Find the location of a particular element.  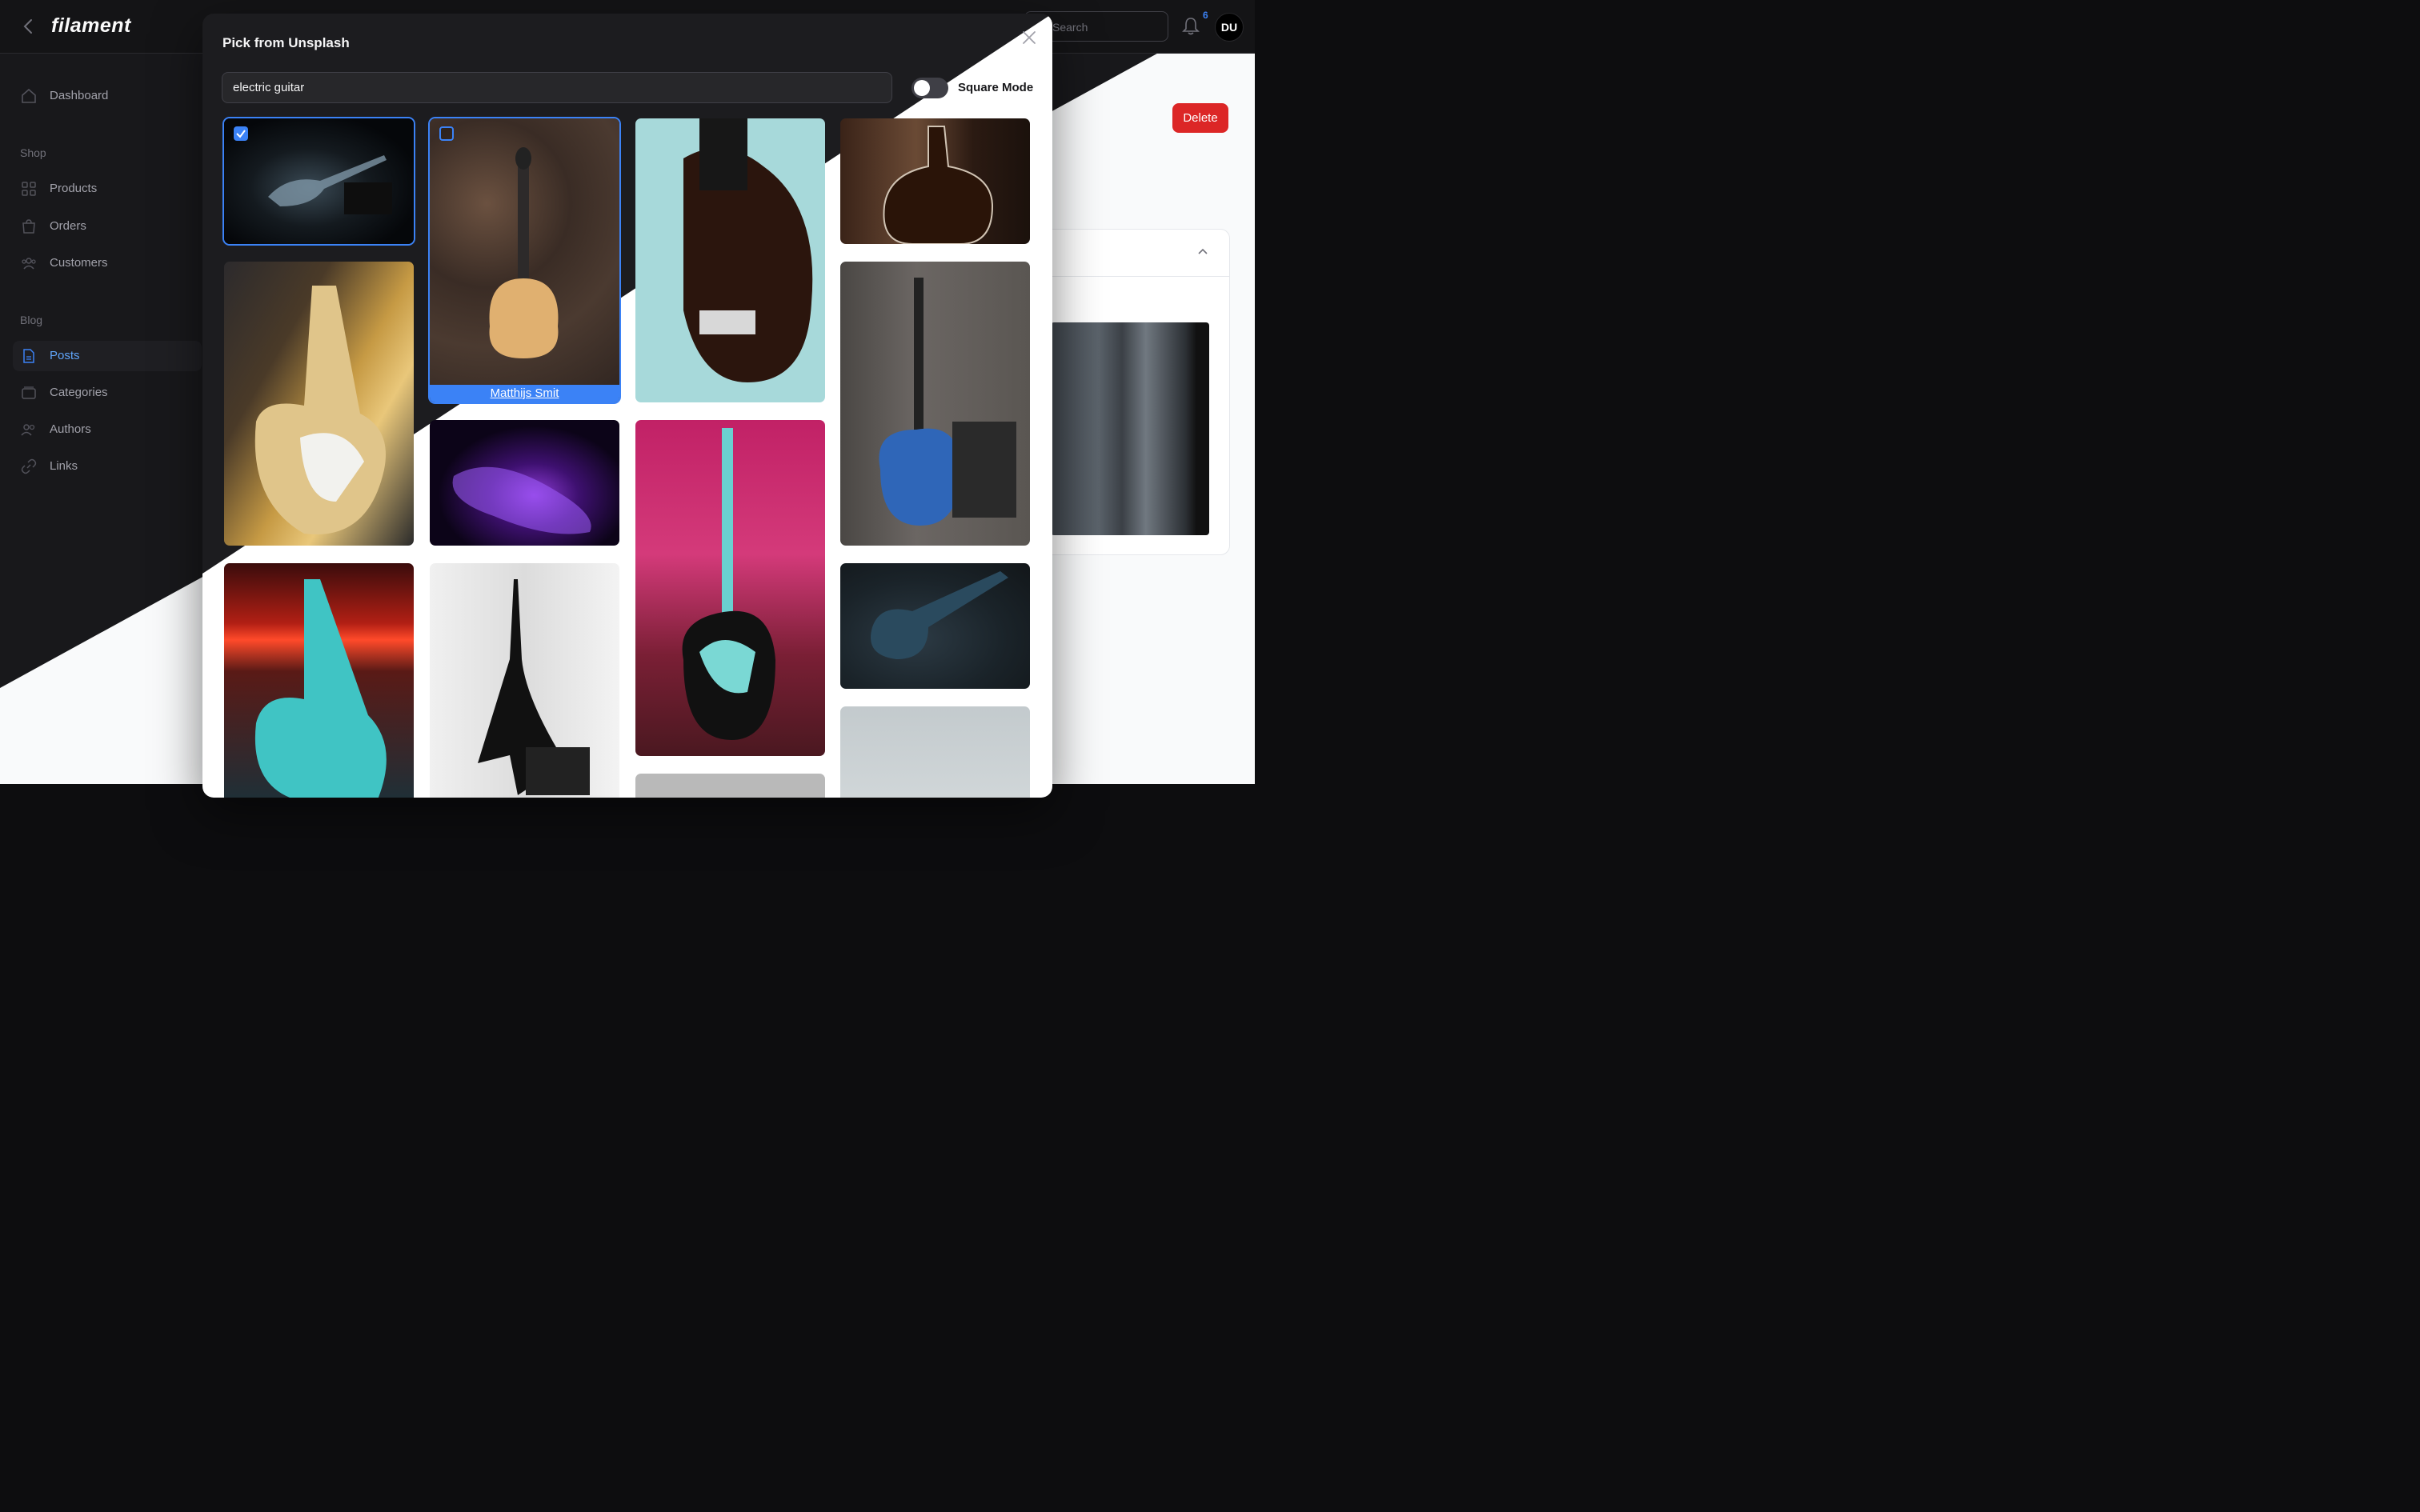

unsplash-image-tile: Matthijs Smit is located at coordinates (524, 260).